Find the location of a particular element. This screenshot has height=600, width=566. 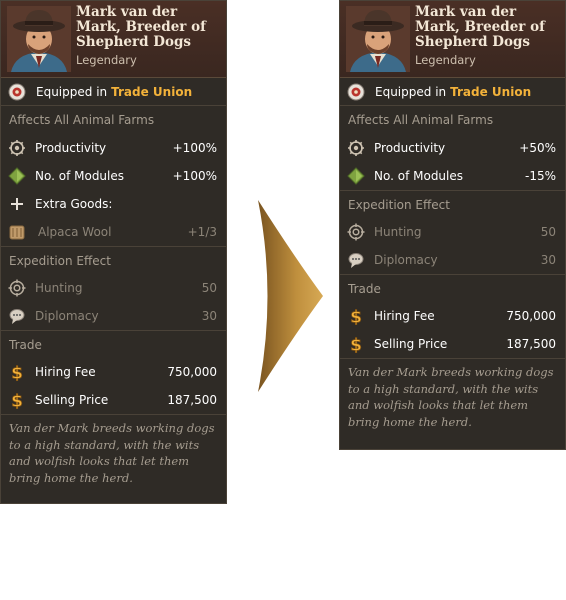

stat-value: +50% is located at coordinates (537, 148).